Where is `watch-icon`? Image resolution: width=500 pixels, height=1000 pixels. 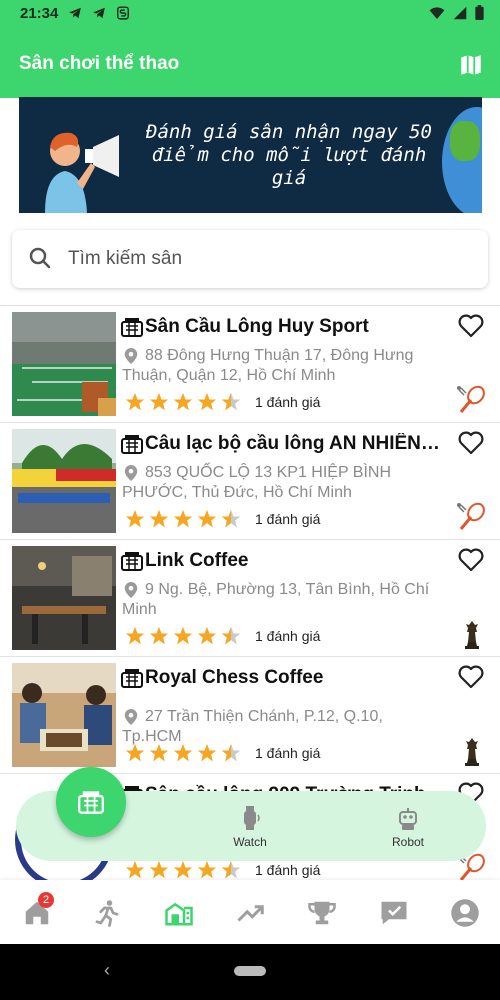
watch-icon is located at coordinates (252, 818).